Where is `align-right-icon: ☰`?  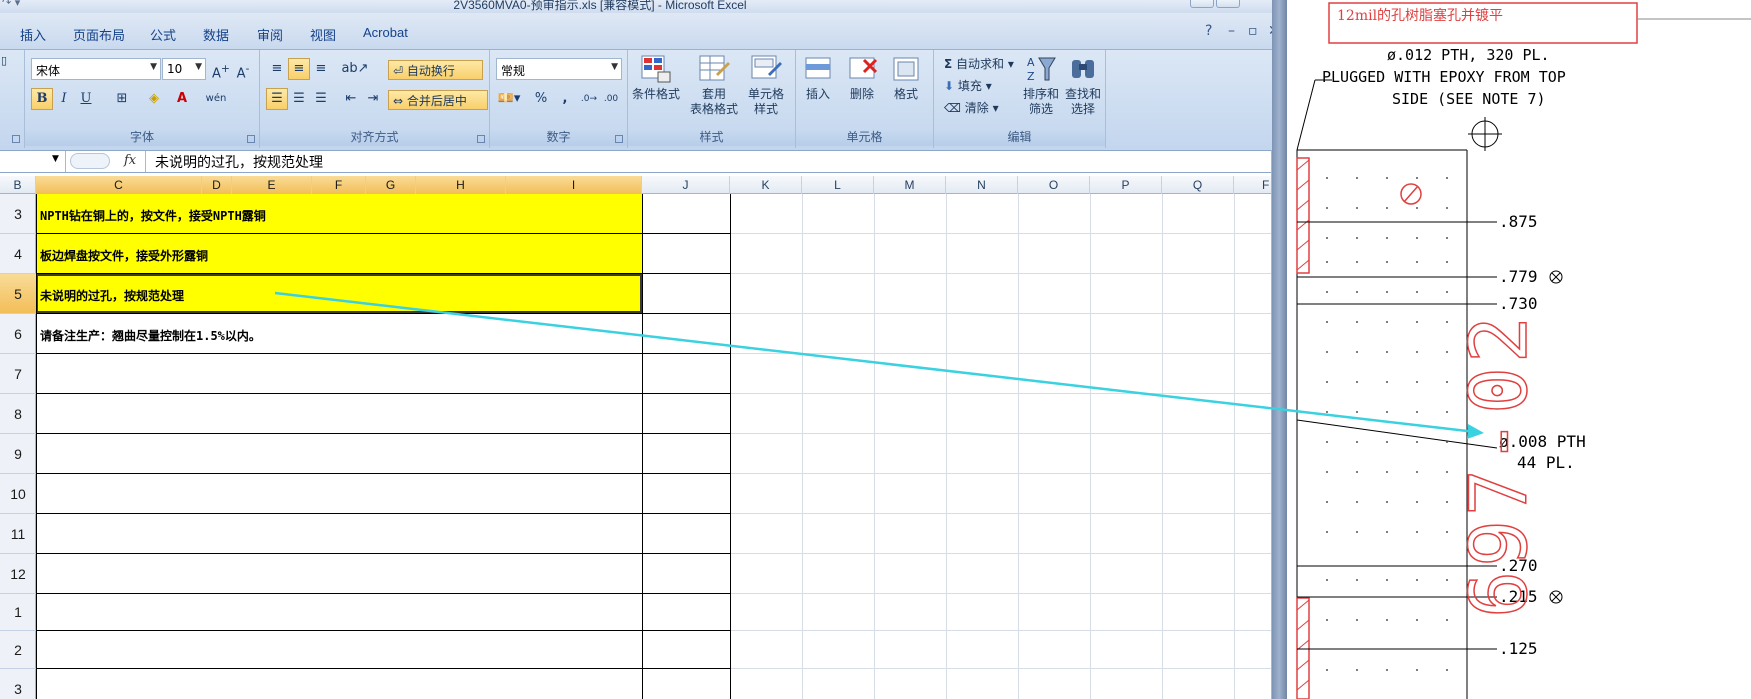
align-right-icon: ☰ is located at coordinates (321, 99).